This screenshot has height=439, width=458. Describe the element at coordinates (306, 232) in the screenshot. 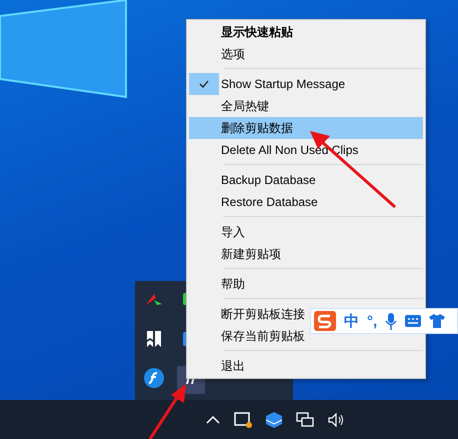

I see `menu-item: 导入` at that location.